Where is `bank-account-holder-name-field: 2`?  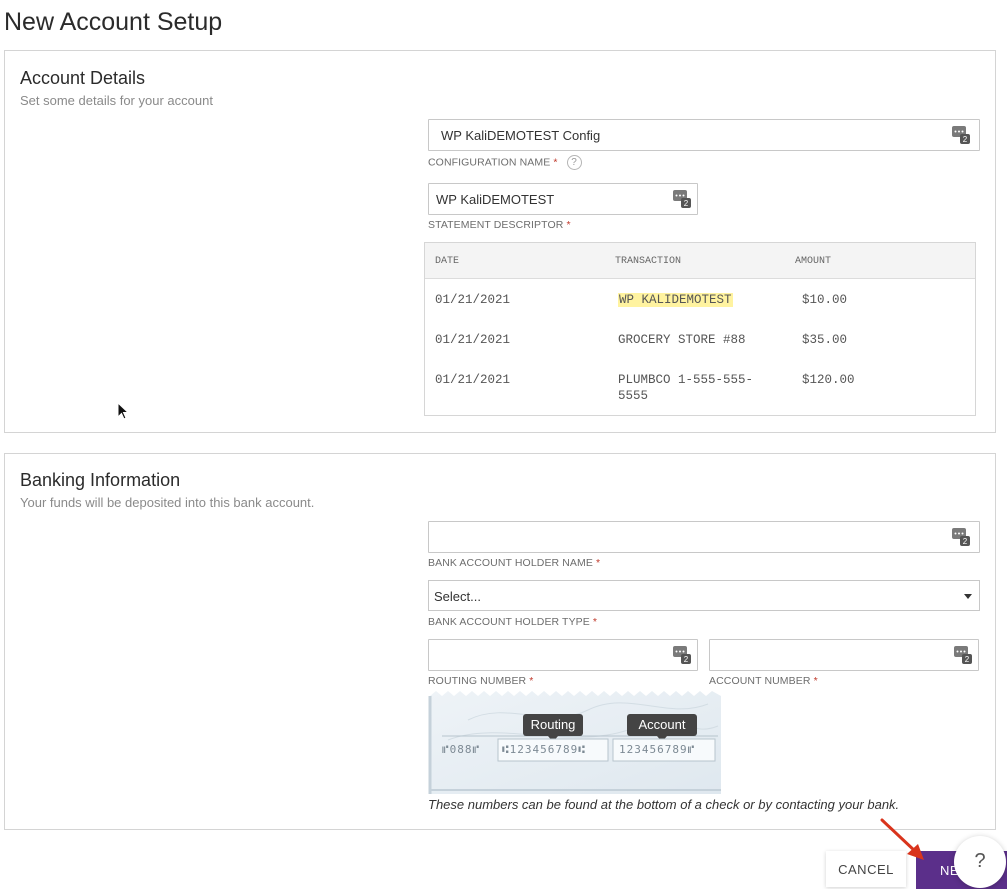
bank-account-holder-name-field: 2 is located at coordinates (704, 537).